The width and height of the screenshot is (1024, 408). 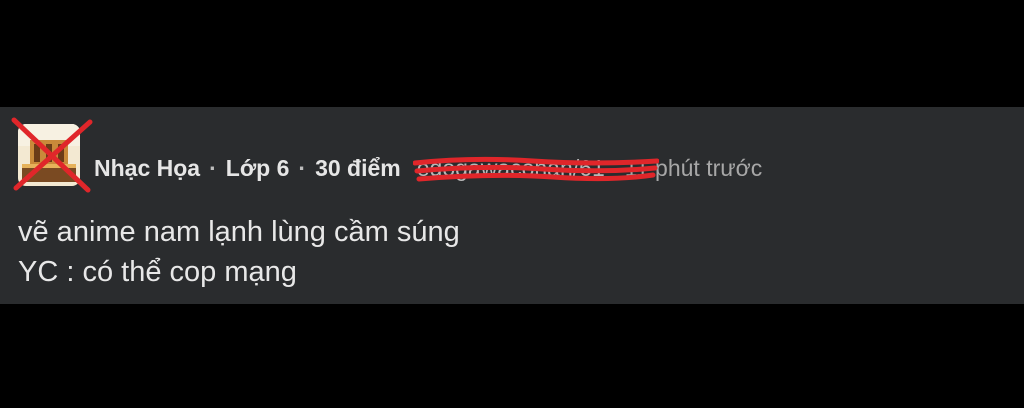 I want to click on cross-out-mark, so click(x=52, y=155).